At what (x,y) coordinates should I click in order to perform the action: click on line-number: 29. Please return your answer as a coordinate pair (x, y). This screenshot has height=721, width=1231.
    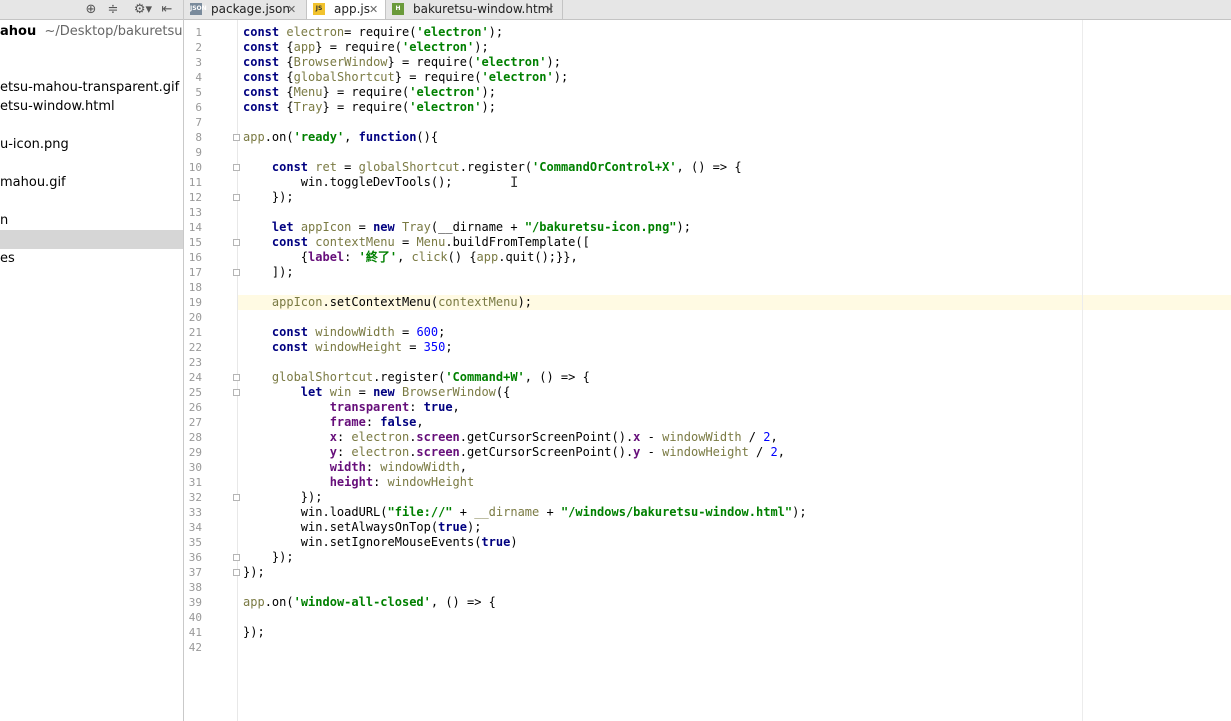
    Looking at the image, I should click on (195, 452).